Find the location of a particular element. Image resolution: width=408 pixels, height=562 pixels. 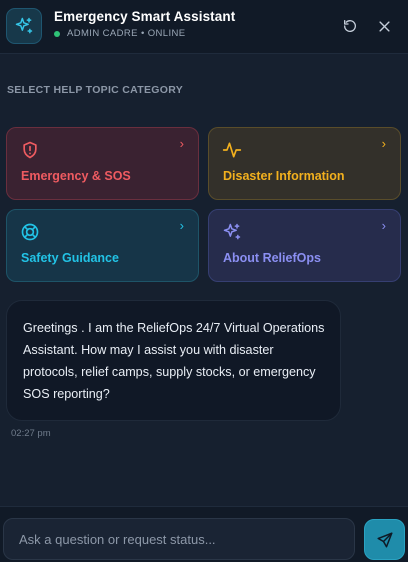

topic-card-safety-guidance: › Safety Guidance is located at coordinates (102, 245).